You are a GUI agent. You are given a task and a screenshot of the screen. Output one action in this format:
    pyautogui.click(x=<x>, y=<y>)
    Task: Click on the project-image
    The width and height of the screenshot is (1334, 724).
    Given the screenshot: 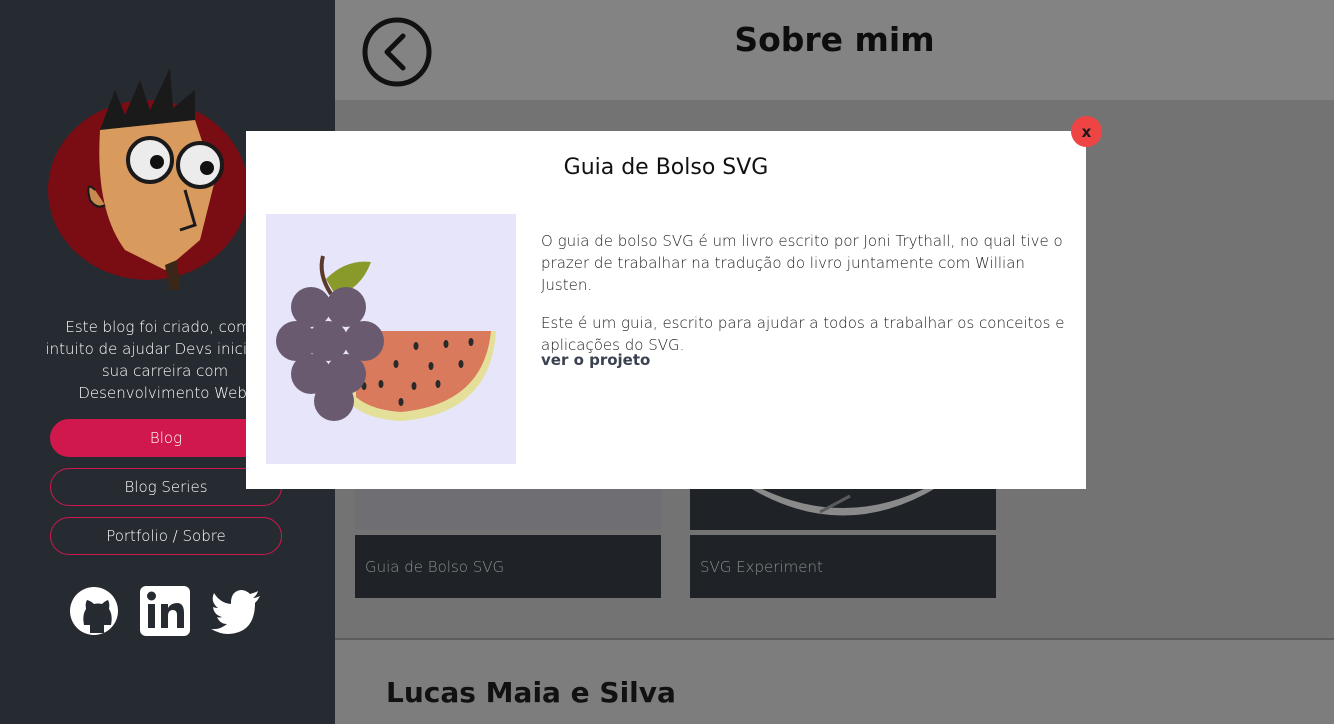 What is the action you would take?
    pyautogui.click(x=391, y=339)
    